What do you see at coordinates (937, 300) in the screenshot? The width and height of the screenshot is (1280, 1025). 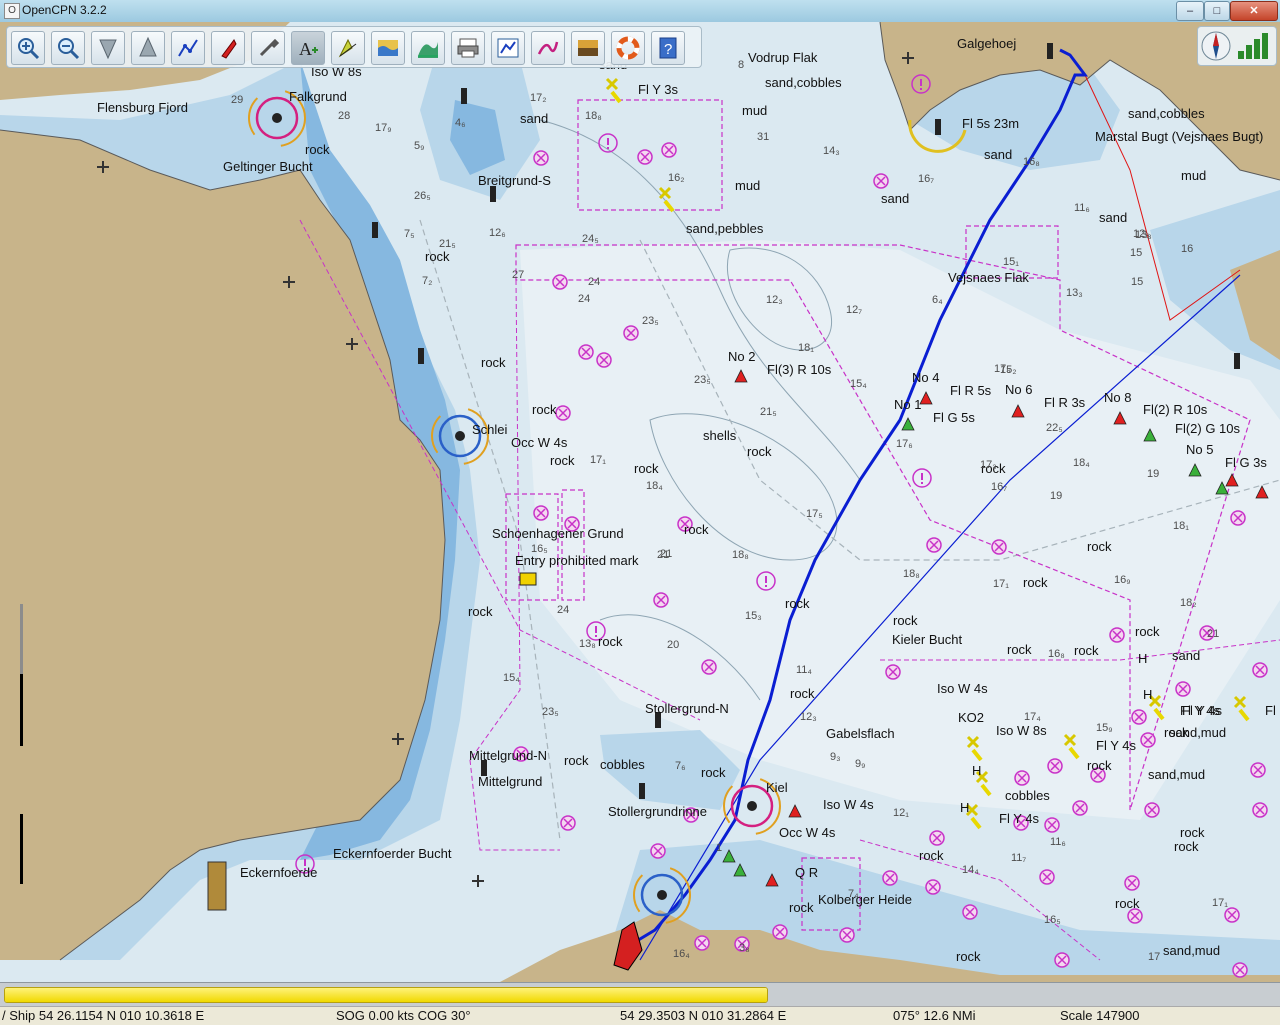 I see `depth-sounding: 6₄` at bounding box center [937, 300].